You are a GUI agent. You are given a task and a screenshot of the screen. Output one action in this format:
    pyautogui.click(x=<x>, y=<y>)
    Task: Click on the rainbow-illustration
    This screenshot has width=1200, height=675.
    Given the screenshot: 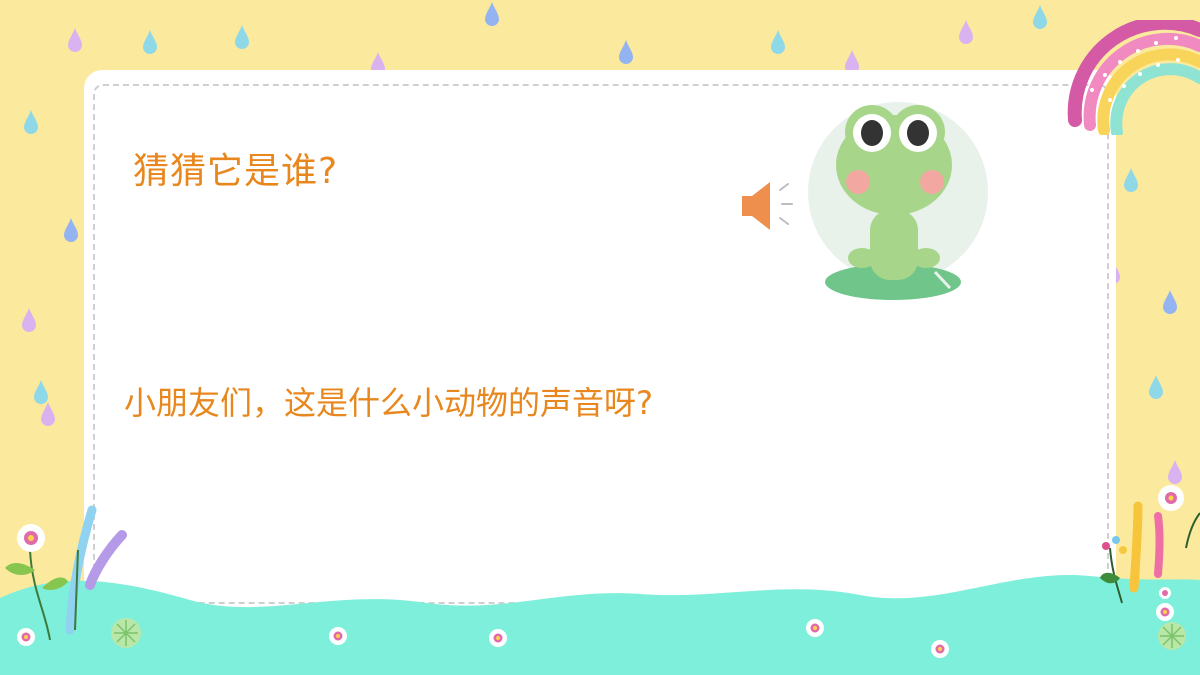 What is the action you would take?
    pyautogui.click(x=1133, y=77)
    